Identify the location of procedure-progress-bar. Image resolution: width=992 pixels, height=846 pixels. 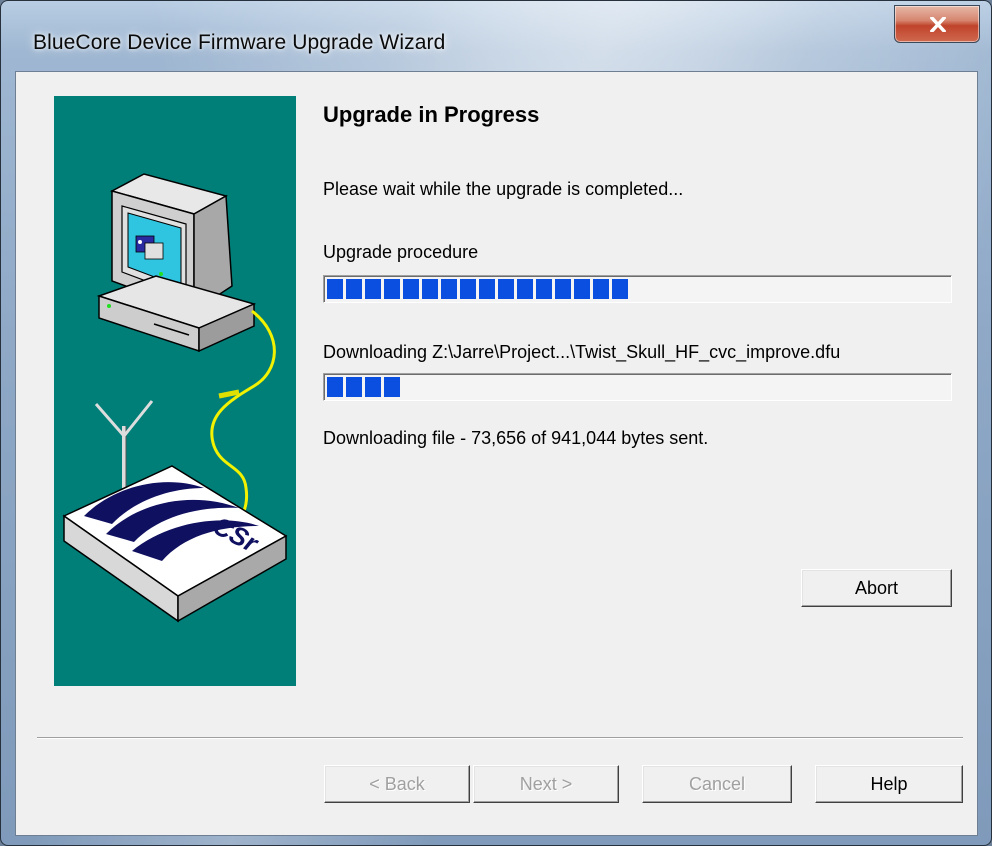
(637, 289).